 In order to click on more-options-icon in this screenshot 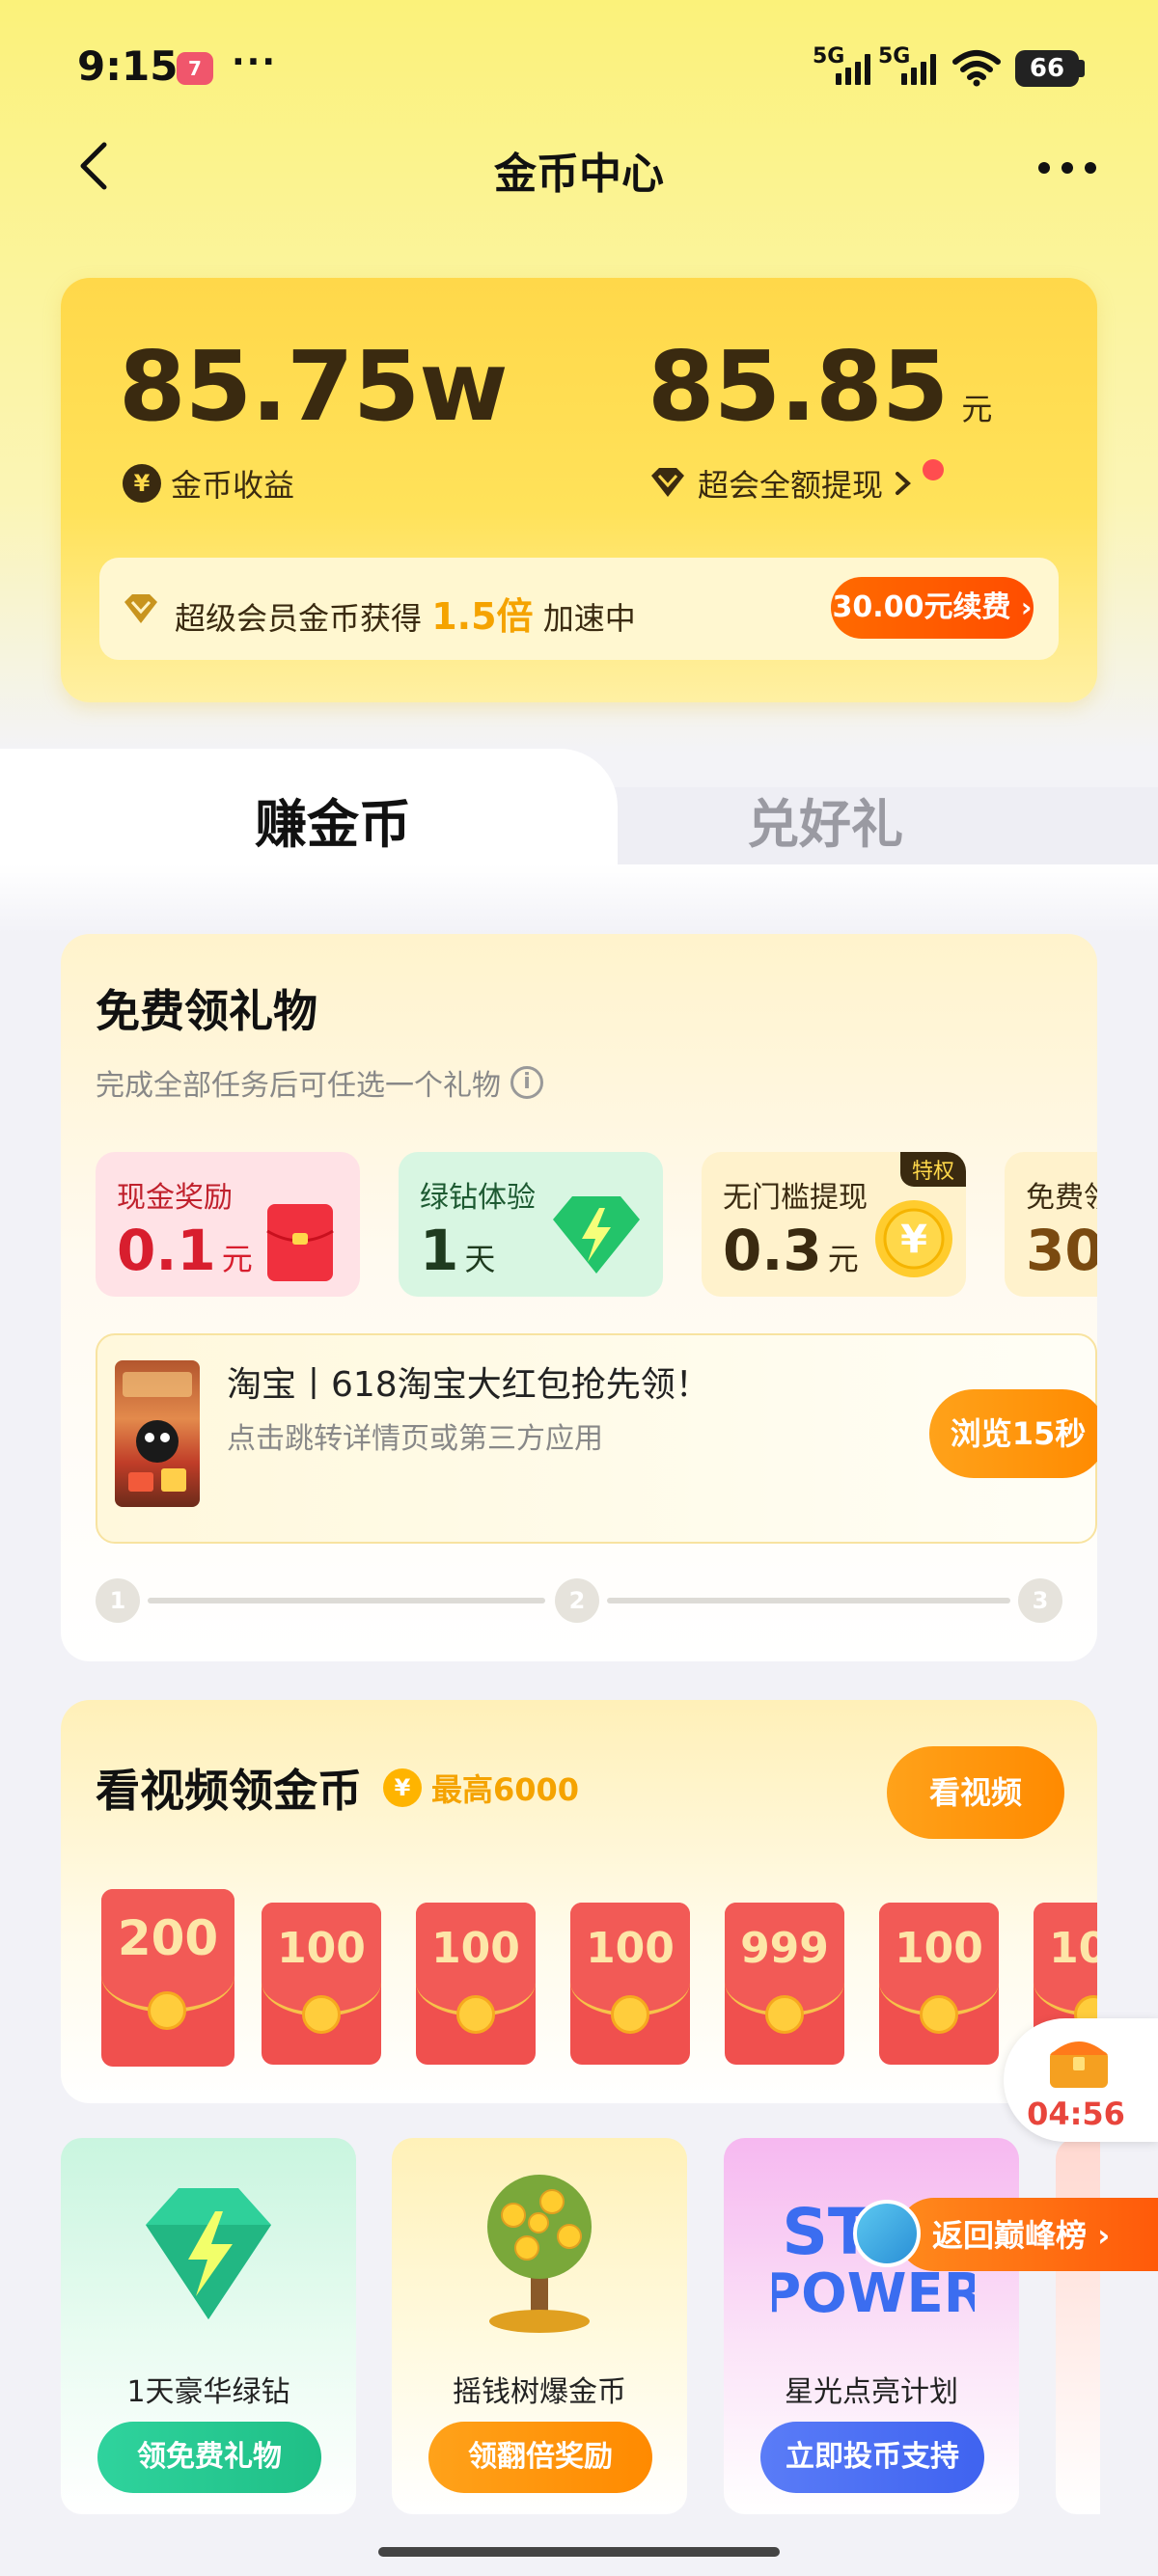, I will do `click(1067, 168)`.